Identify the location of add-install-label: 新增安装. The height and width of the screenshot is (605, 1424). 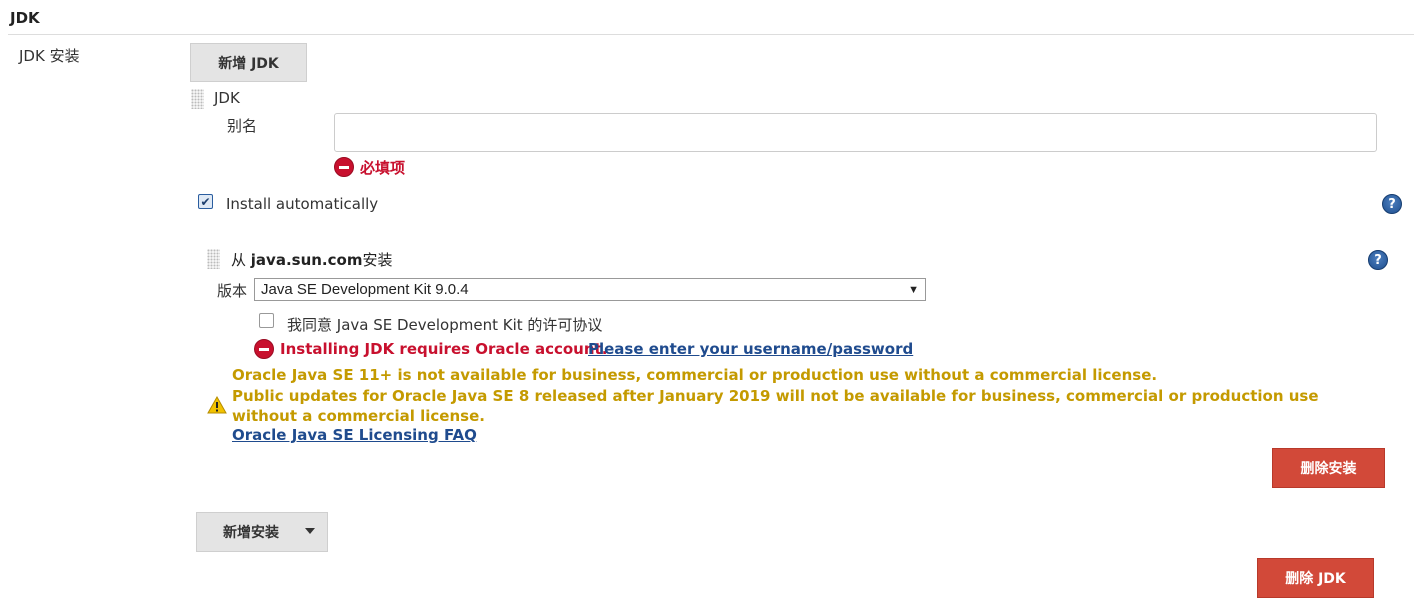
(251, 533).